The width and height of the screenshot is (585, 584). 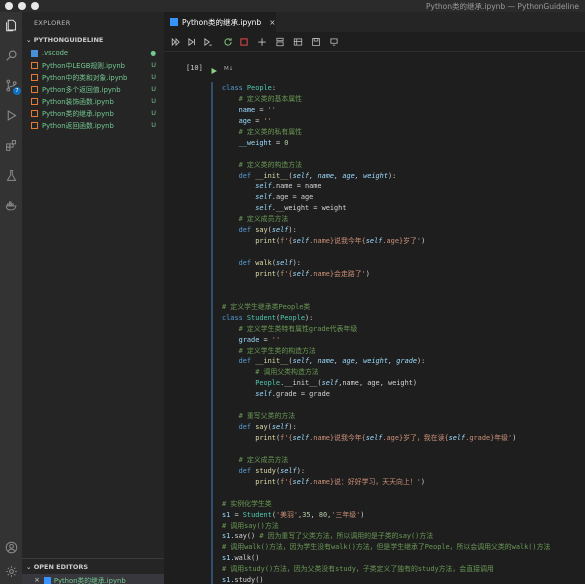 I want to click on code-token: ):, so click(x=296, y=263).